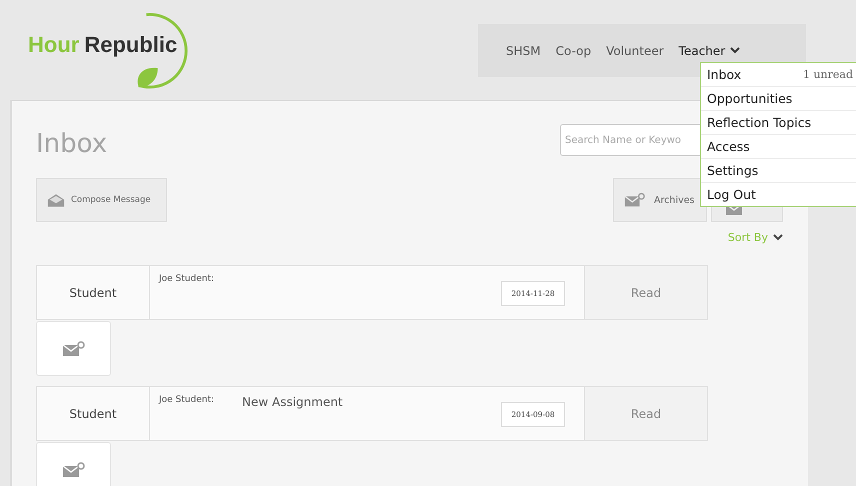 This screenshot has height=486, width=856. I want to click on message-subject: New Assignment, so click(292, 402).